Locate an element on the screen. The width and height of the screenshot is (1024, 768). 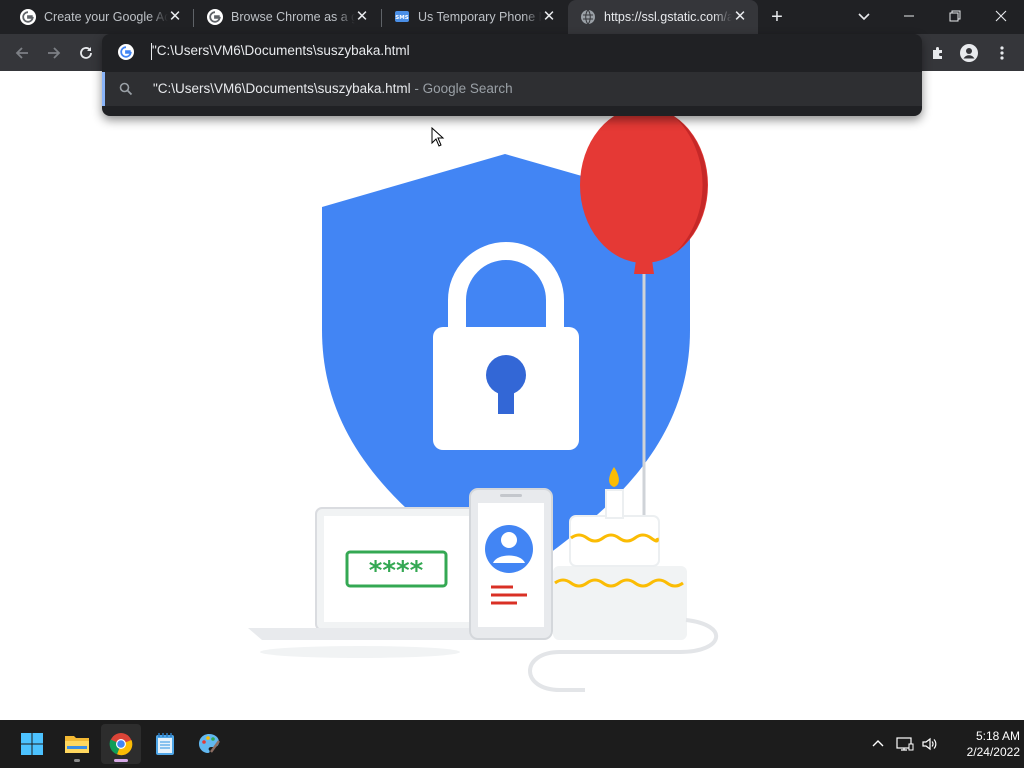
speaker-icon is located at coordinates (929, 744).